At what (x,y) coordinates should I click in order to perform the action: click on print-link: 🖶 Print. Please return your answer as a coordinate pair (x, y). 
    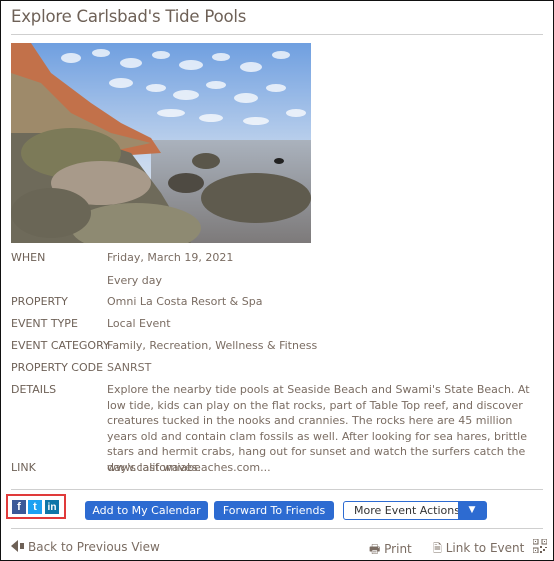
    Looking at the image, I should click on (390, 550).